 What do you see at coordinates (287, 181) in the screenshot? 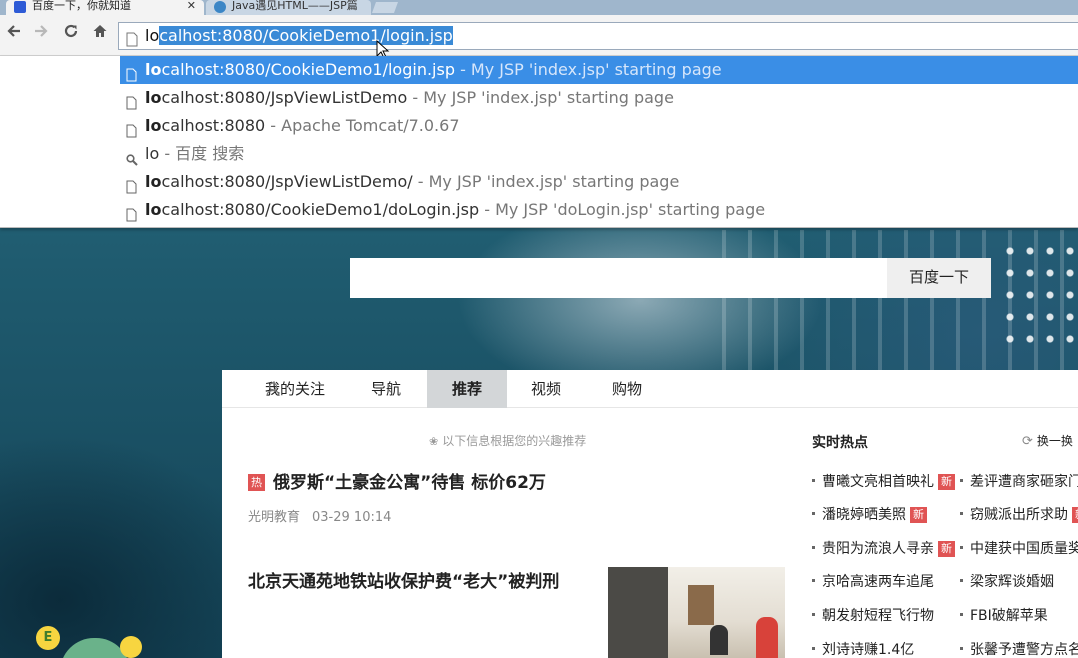
I see `suggestion-url: calhost:8080/JspViewListDemo/` at bounding box center [287, 181].